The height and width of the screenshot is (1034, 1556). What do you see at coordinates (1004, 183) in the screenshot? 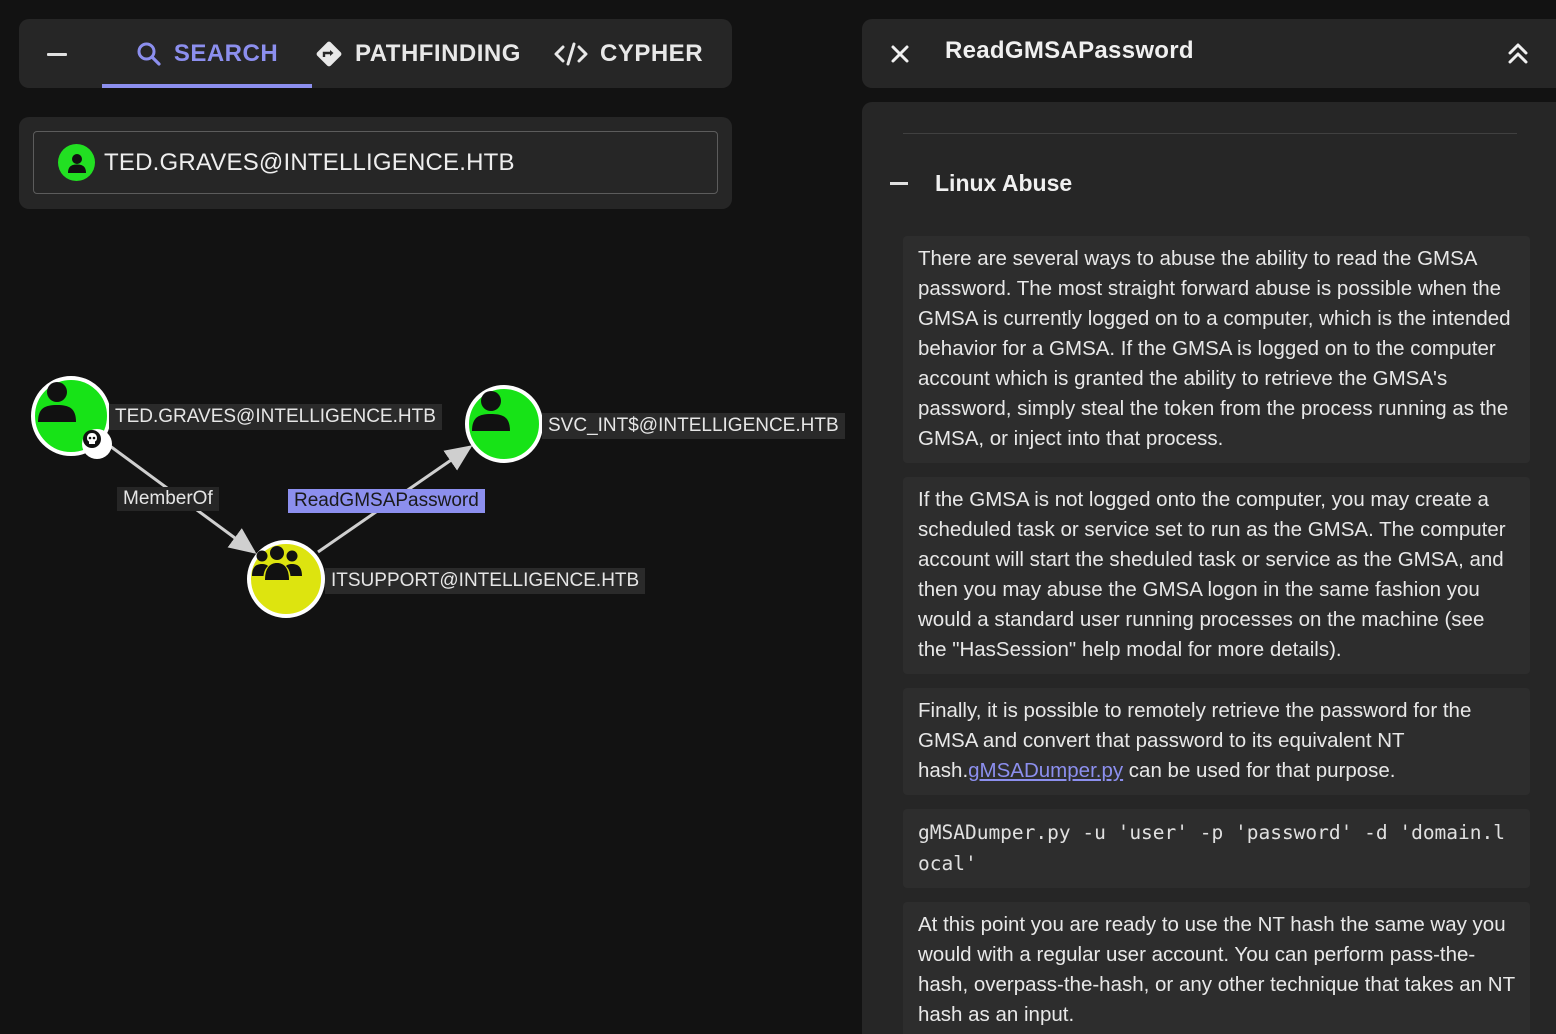
I see `section-title: Linux Abuse` at bounding box center [1004, 183].